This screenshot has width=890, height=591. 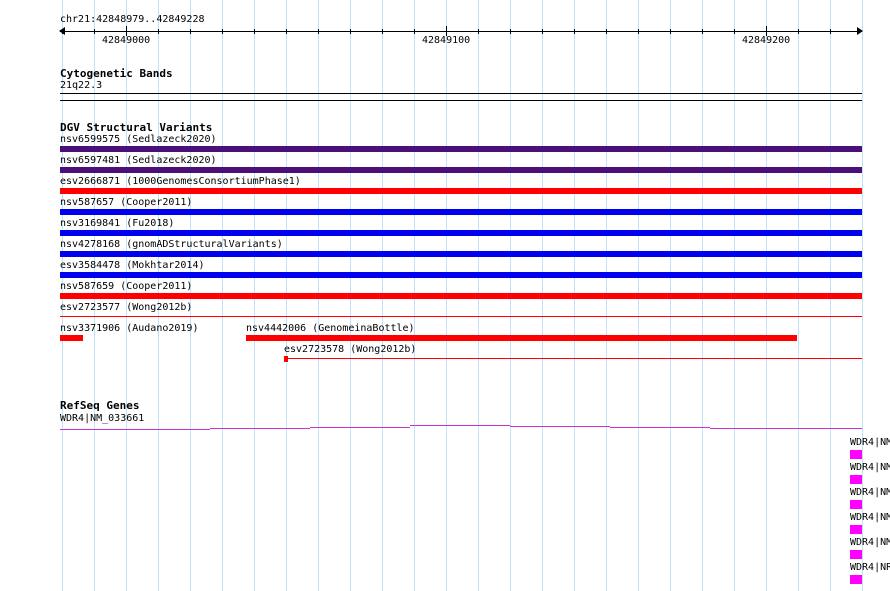 What do you see at coordinates (180, 181) in the screenshot?
I see `variant-label: esv2666871 (1000GenomesConsortiumPhase1)` at bounding box center [180, 181].